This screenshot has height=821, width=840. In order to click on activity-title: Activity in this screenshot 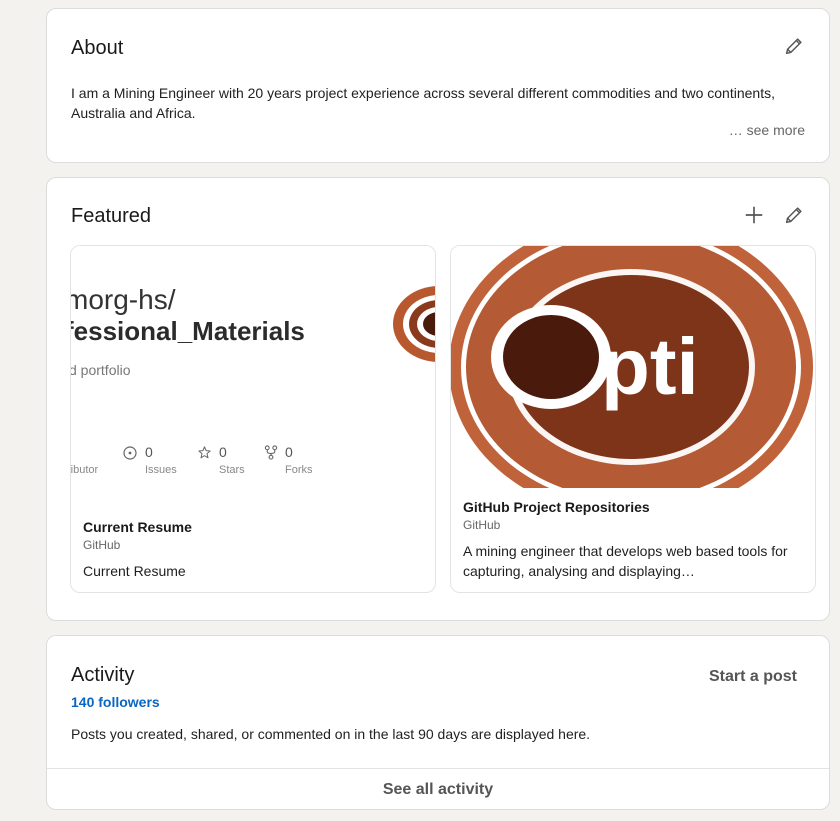, I will do `click(103, 675)`.